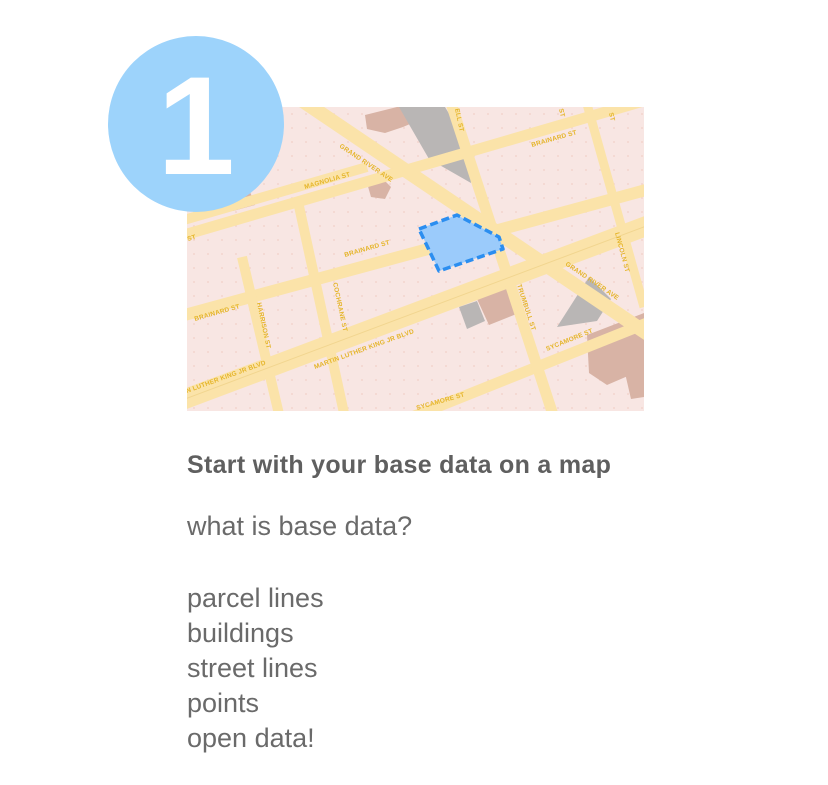 This screenshot has width=828, height=785. Describe the element at coordinates (223, 703) in the screenshot. I see `list-item: points` at that location.